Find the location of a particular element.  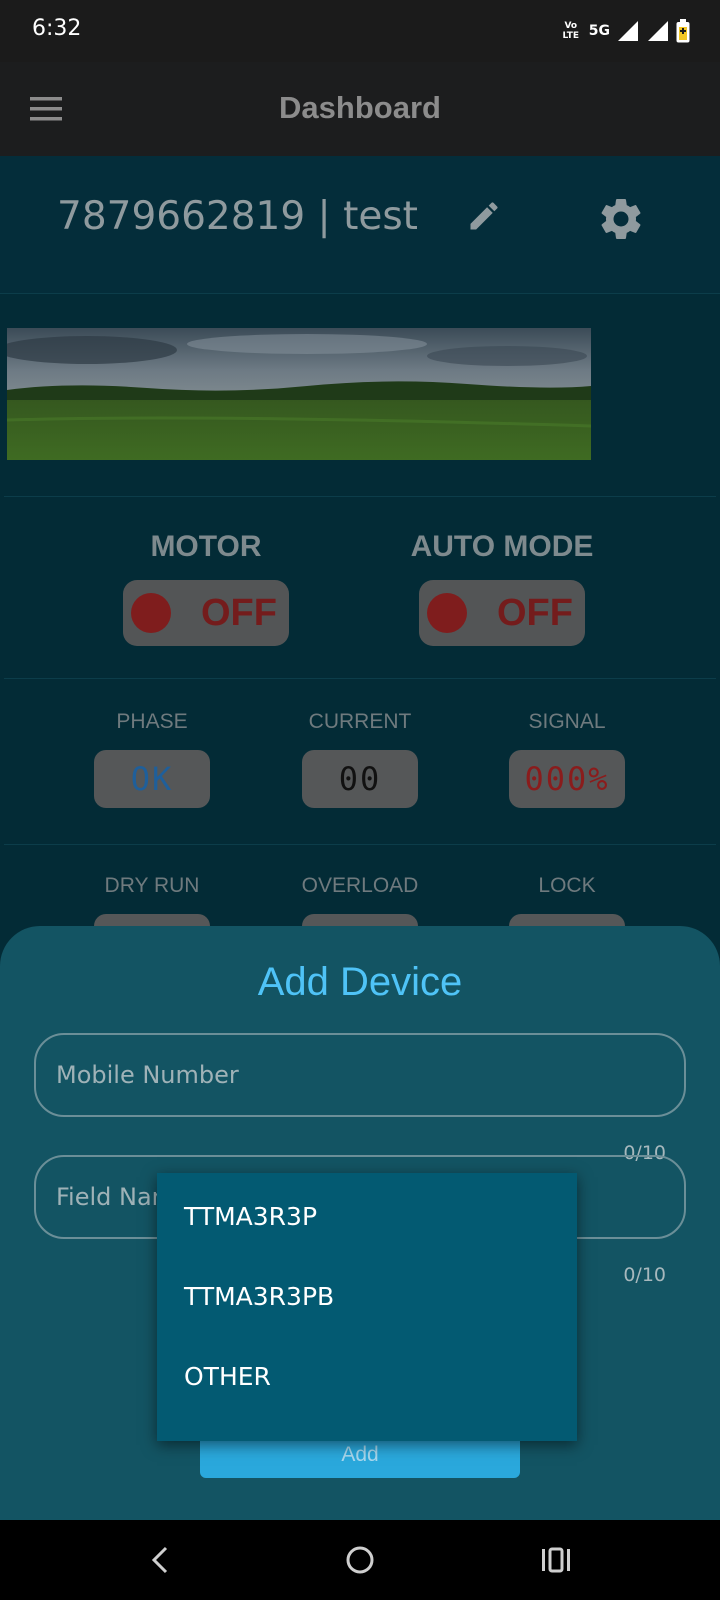

home-icon is located at coordinates (360, 1560).